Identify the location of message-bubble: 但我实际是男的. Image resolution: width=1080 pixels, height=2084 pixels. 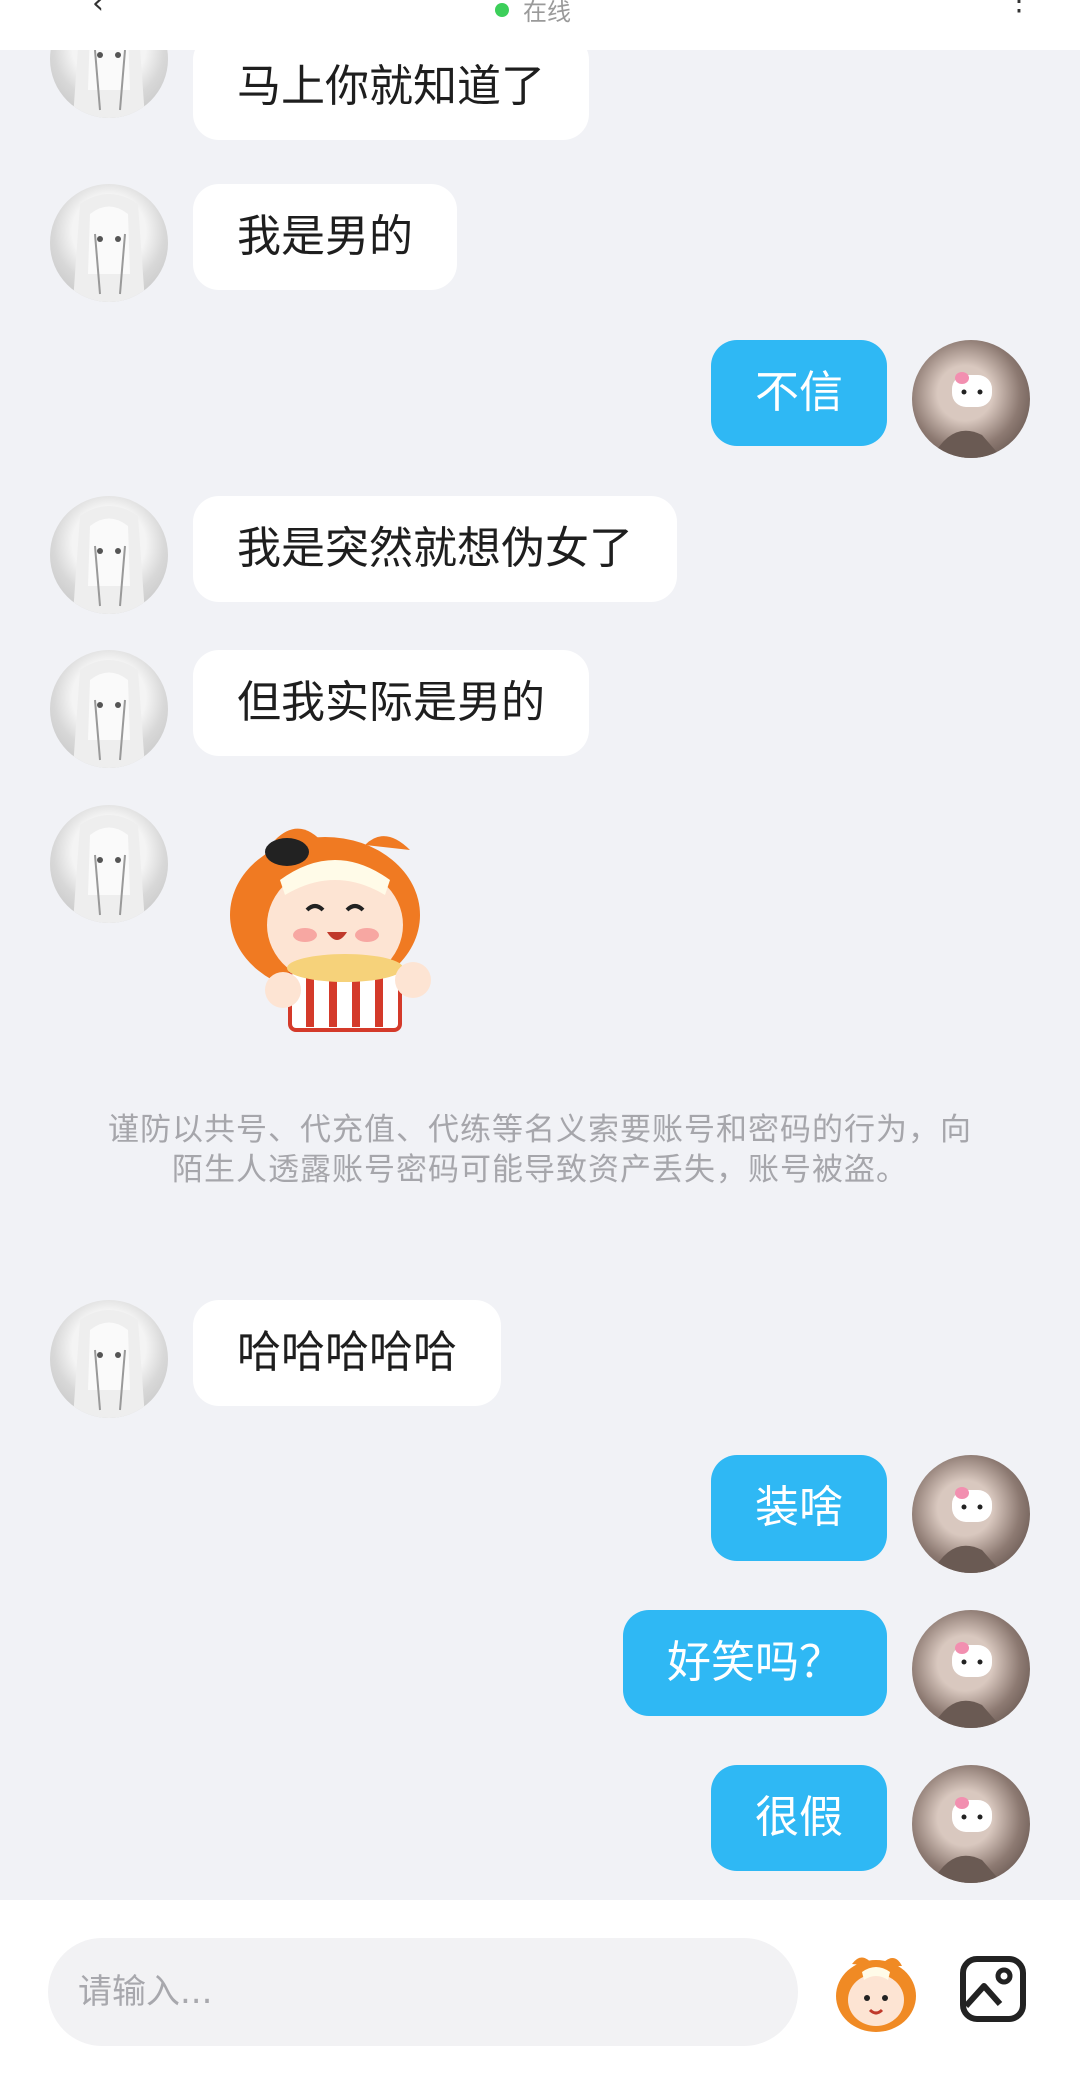
(391, 703).